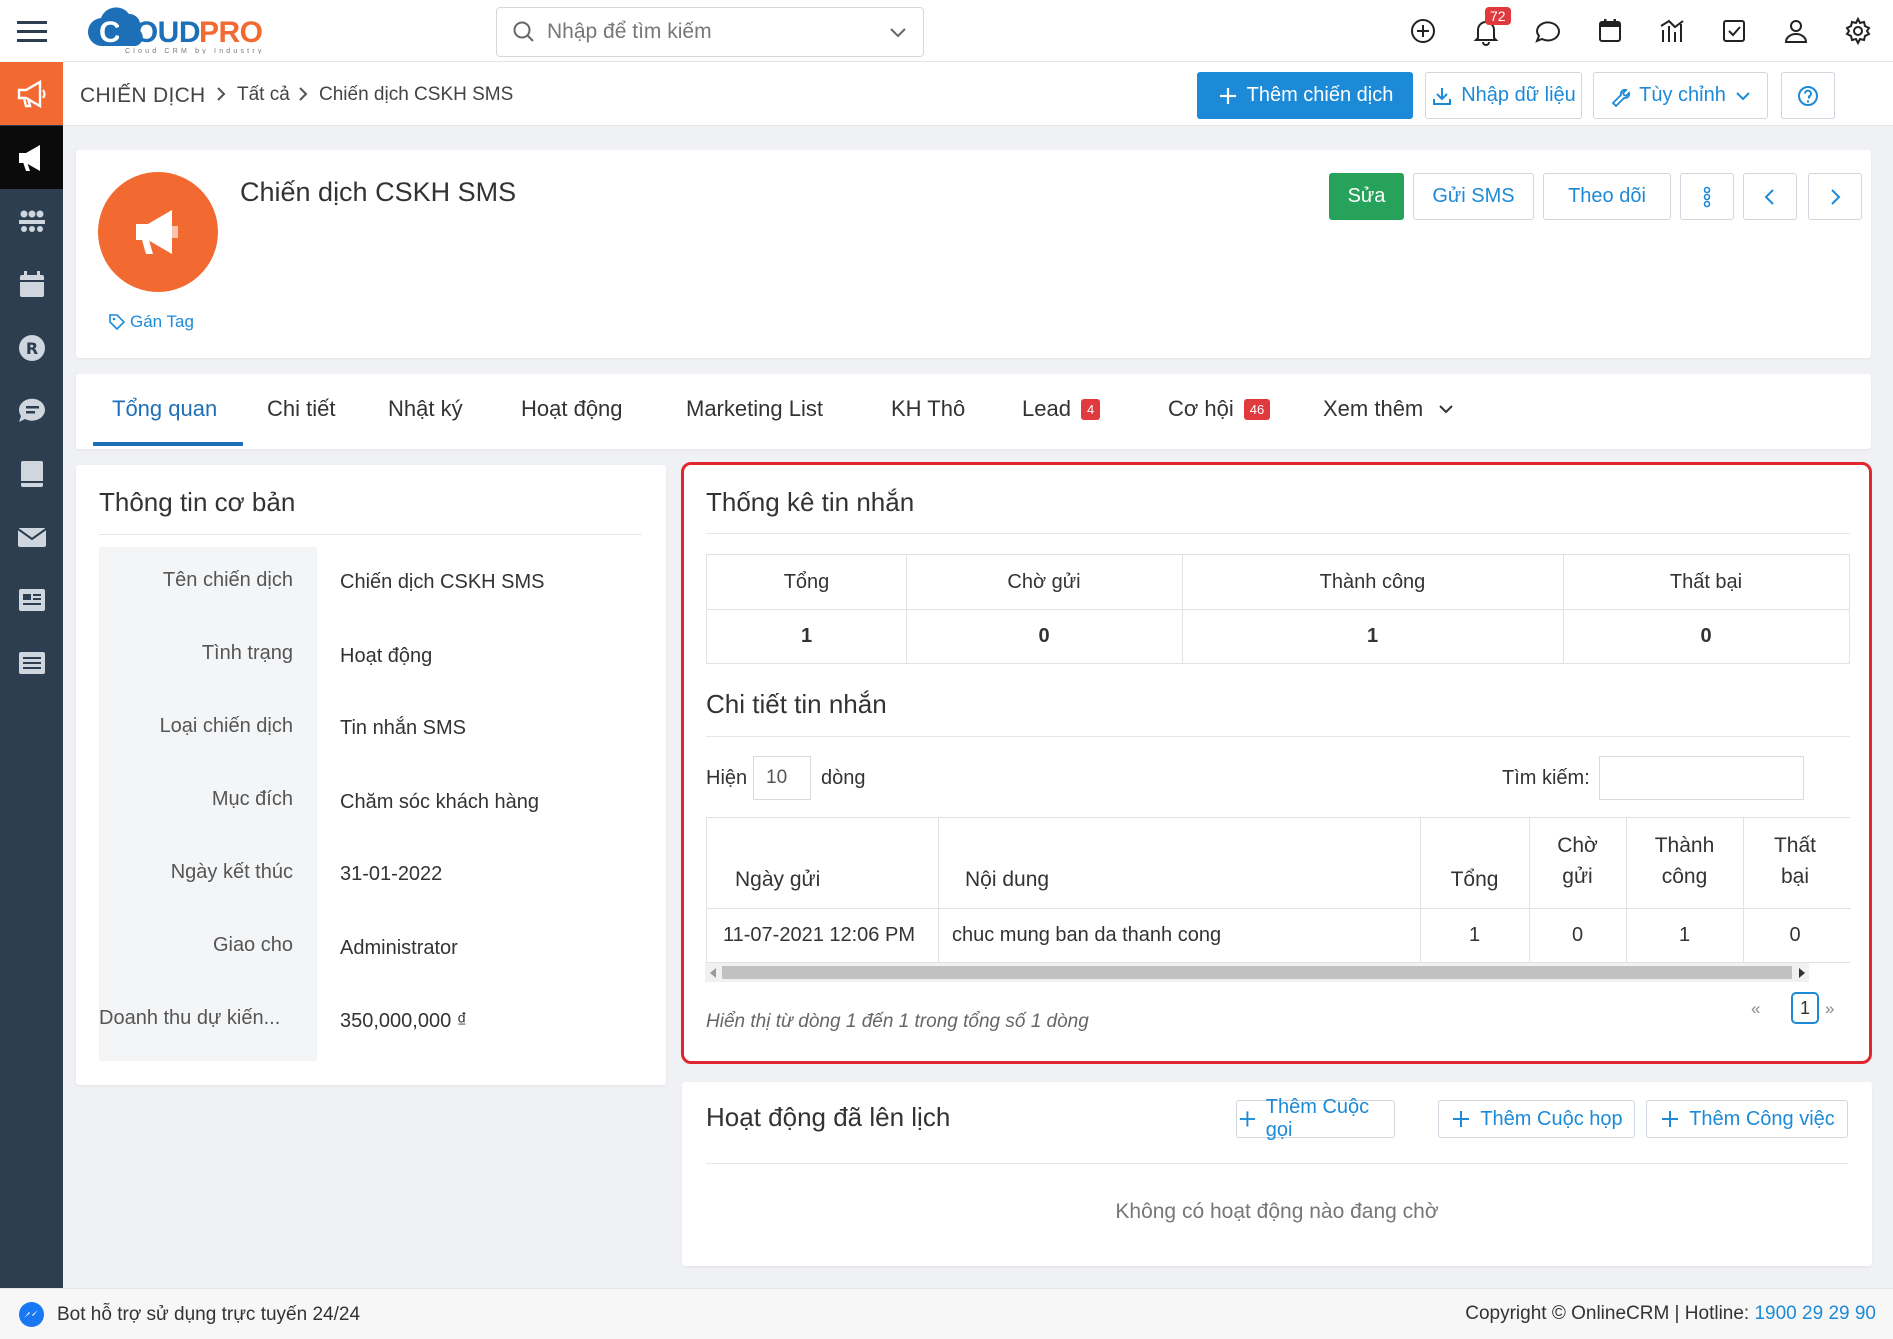  I want to click on tab-raw-customers: KH Thô, so click(928, 409).